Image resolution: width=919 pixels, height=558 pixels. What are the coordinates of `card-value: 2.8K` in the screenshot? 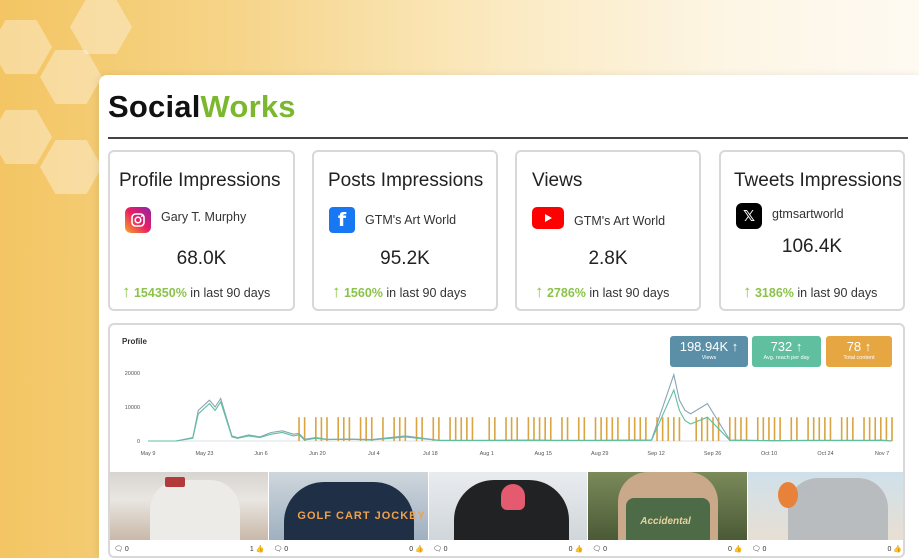 It's located at (608, 258).